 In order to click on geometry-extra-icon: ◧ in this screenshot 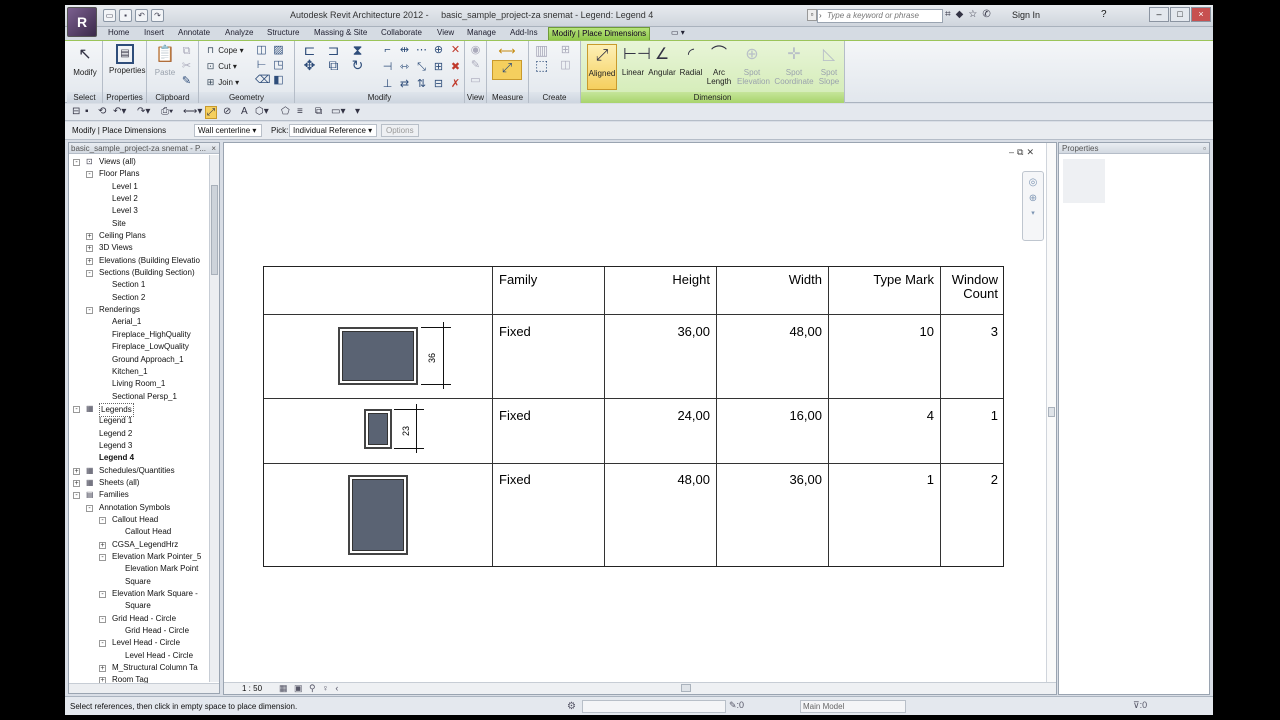, I will do `click(278, 80)`.